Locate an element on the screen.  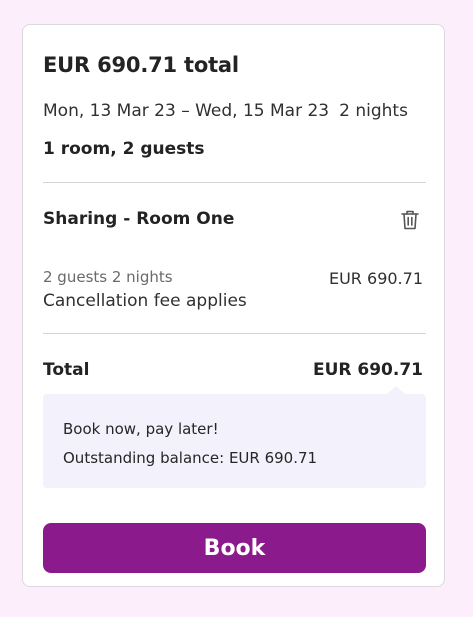
room-price: EUR 690.71 is located at coordinates (375, 278).